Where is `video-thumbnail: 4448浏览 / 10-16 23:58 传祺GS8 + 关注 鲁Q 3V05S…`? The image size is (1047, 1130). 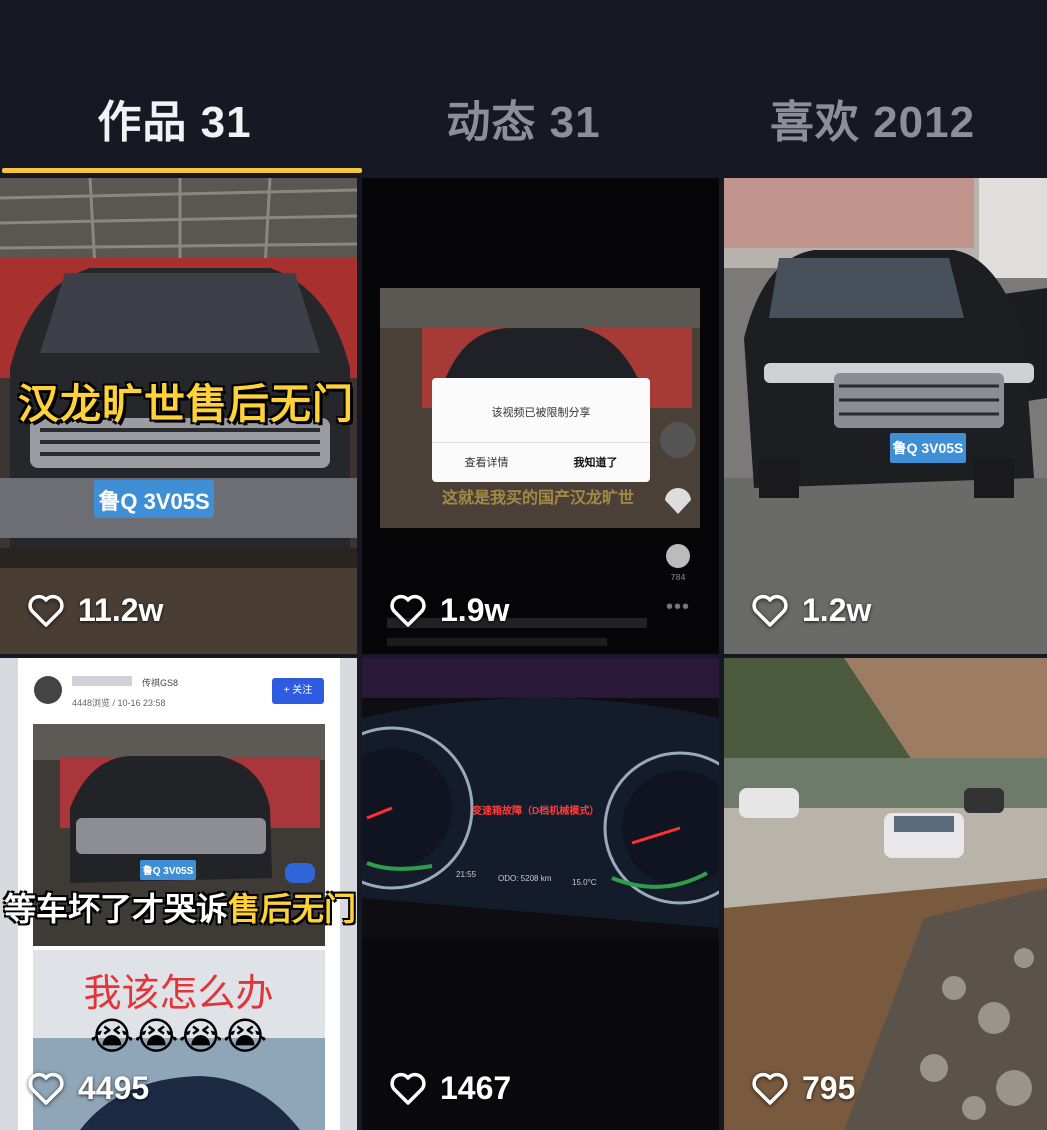
video-thumbnail: 4448浏览 / 10-16 23:58 传祺GS8 + 关注 鲁Q 3V05S… is located at coordinates (178, 894).